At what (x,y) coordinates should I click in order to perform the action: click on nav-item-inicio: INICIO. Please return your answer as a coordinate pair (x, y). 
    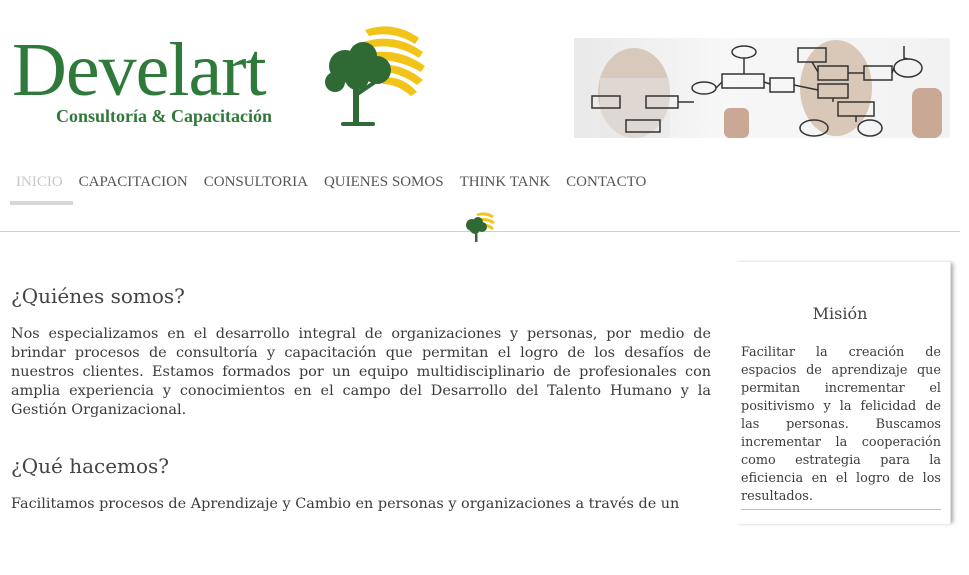
    Looking at the image, I should click on (41, 187).